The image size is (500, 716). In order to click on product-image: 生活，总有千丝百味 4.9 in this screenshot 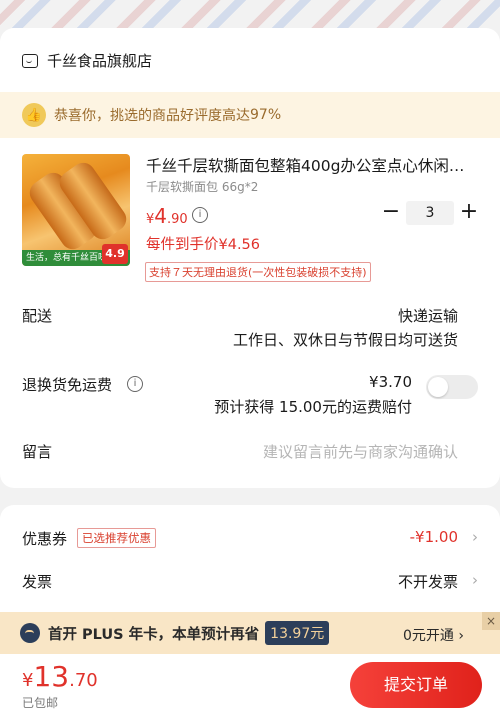, I will do `click(76, 210)`.